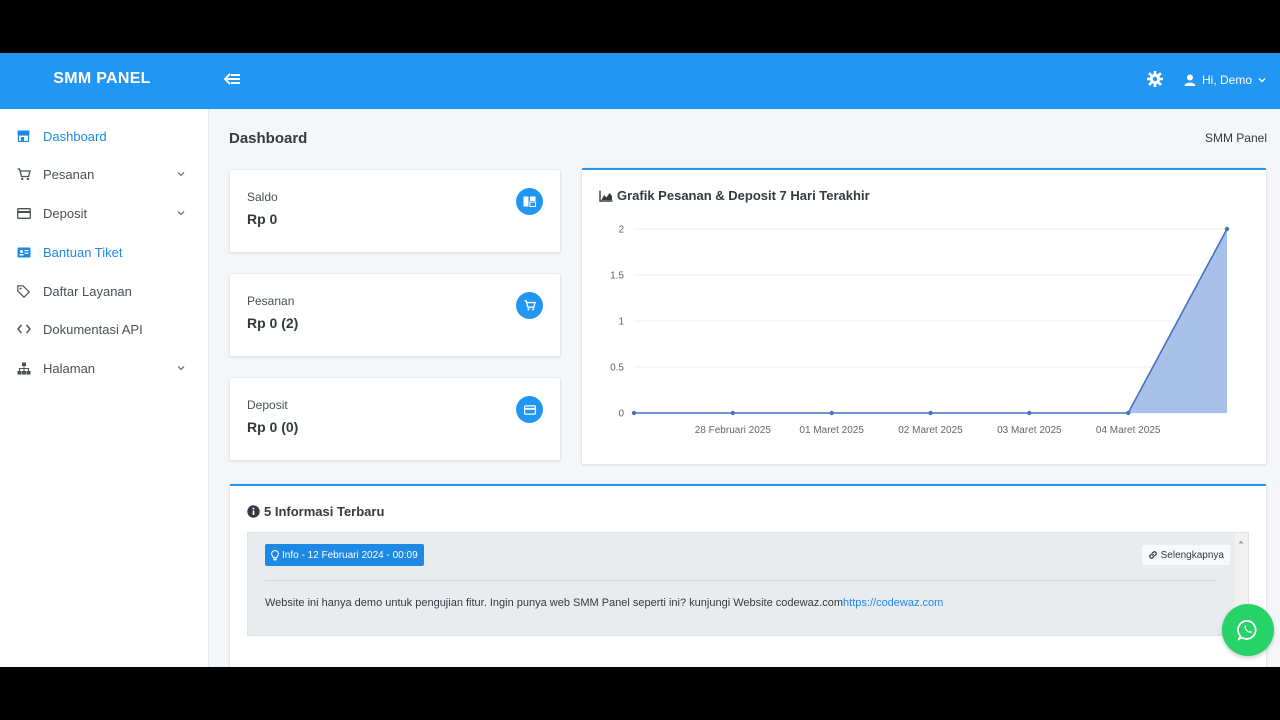 The image size is (1280, 720). I want to click on top-navbar: SMM PANEL Hi, Demo, so click(640, 81).